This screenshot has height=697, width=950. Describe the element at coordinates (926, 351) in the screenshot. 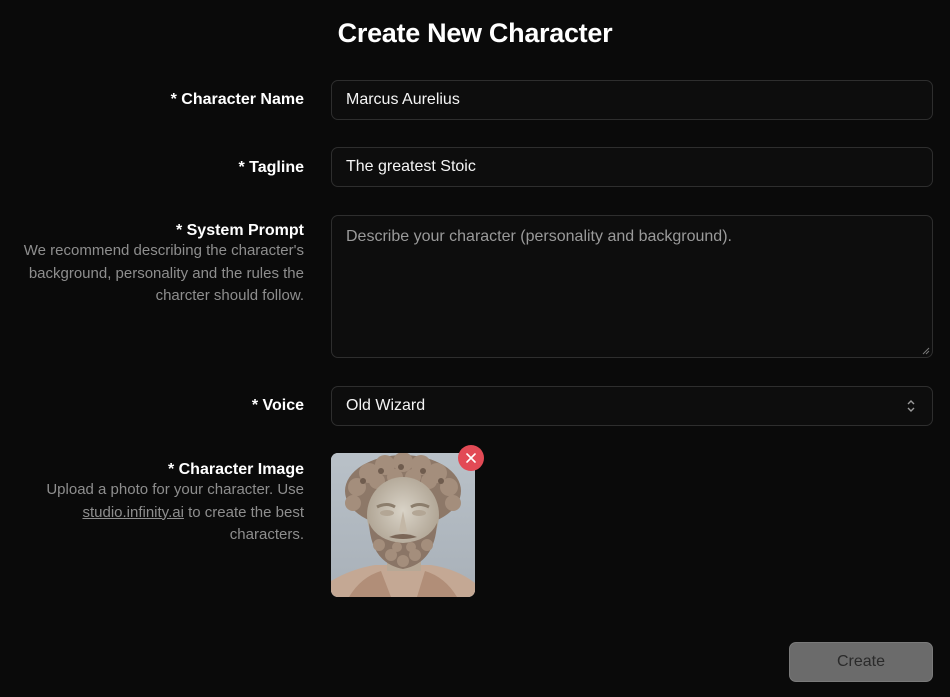

I see `resize-handle-icon` at that location.